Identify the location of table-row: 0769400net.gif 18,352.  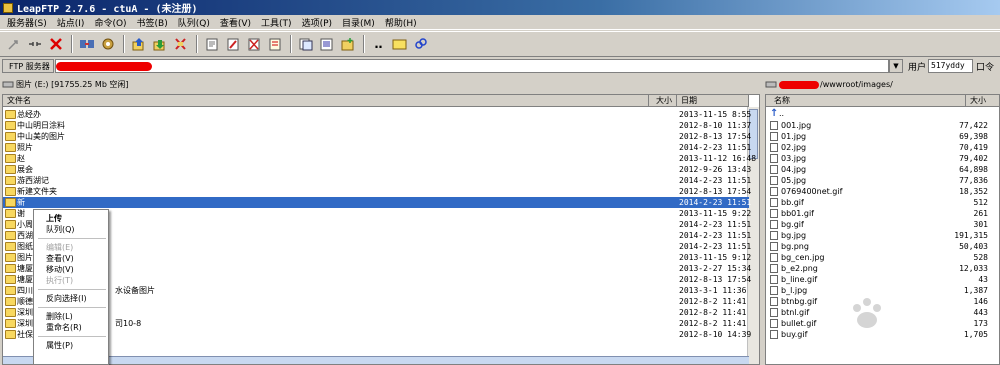
(882, 191).